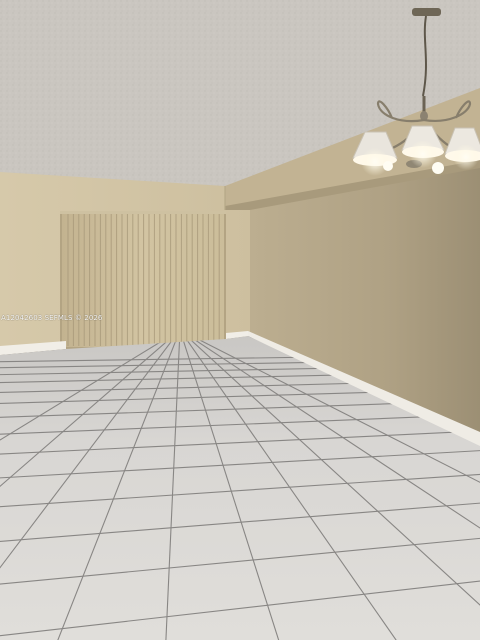  Describe the element at coordinates (52, 318) in the screenshot. I see `listing-watermark: A12042603 SEFMLS © 2026` at that location.